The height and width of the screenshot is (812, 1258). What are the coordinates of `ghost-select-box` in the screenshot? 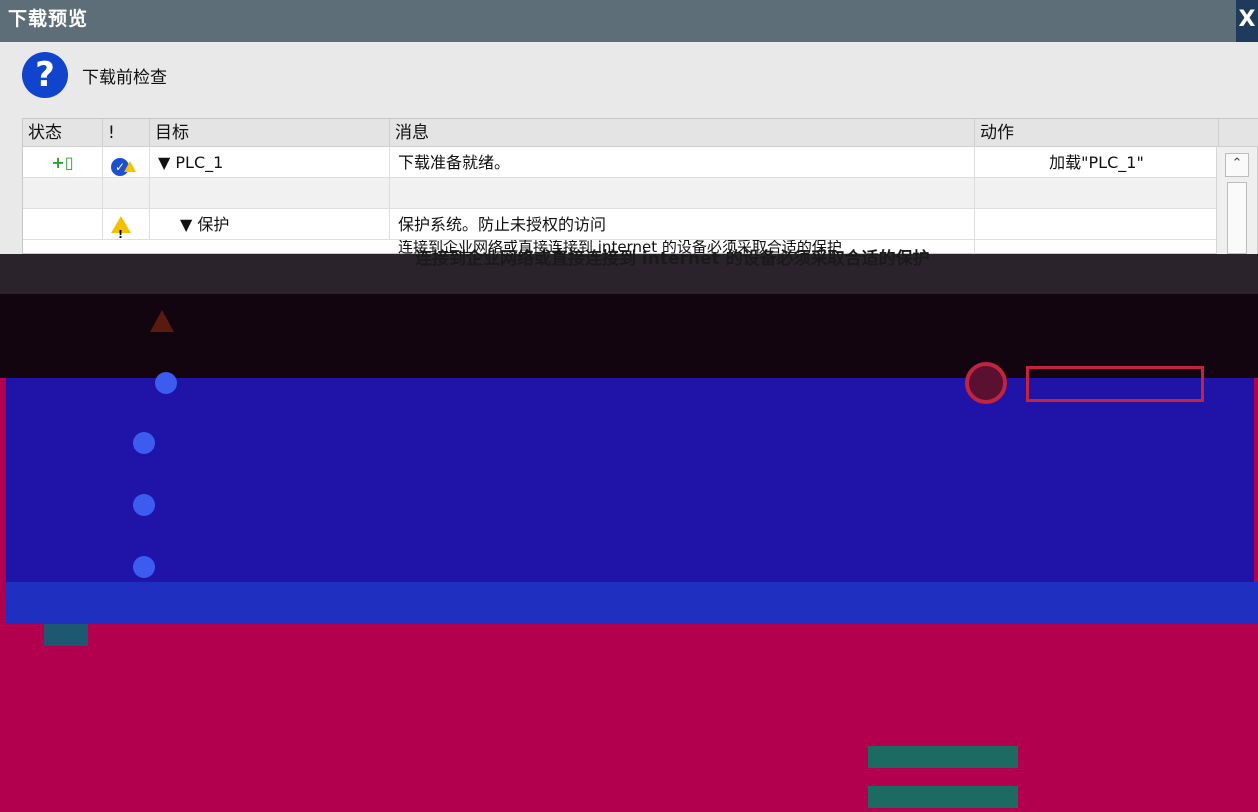 It's located at (1115, 384).